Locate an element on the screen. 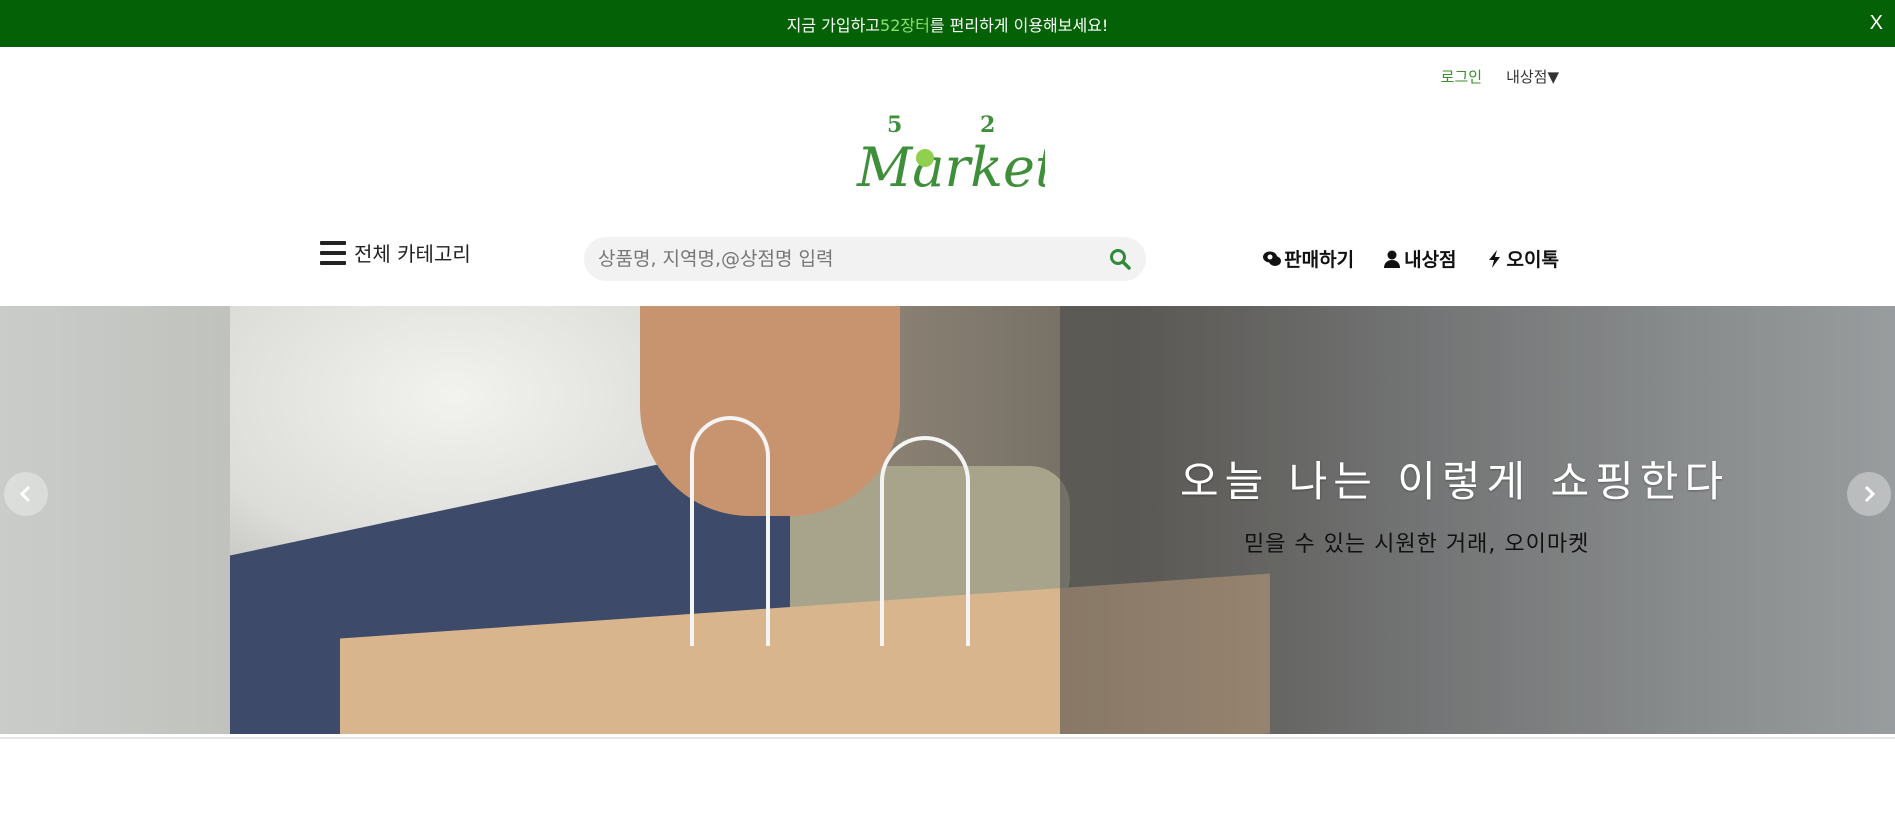  signup-text-before: 지금 가입하고 is located at coordinates (833, 25).